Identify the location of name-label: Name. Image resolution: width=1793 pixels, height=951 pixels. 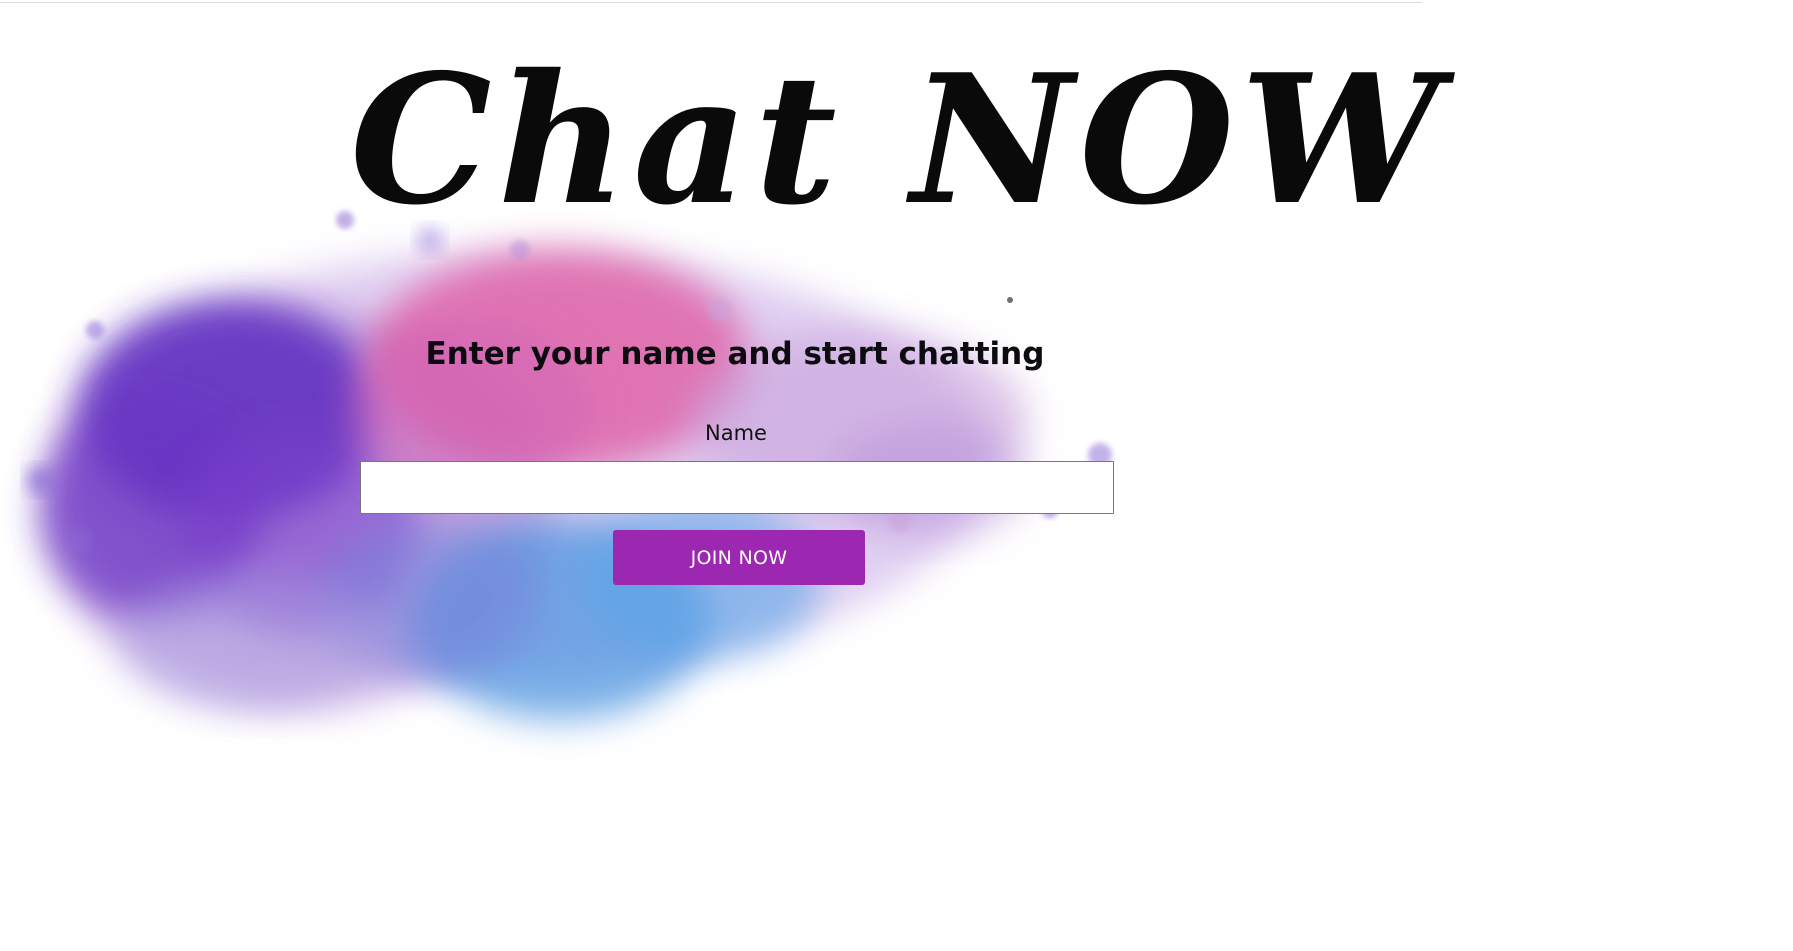
(736, 433).